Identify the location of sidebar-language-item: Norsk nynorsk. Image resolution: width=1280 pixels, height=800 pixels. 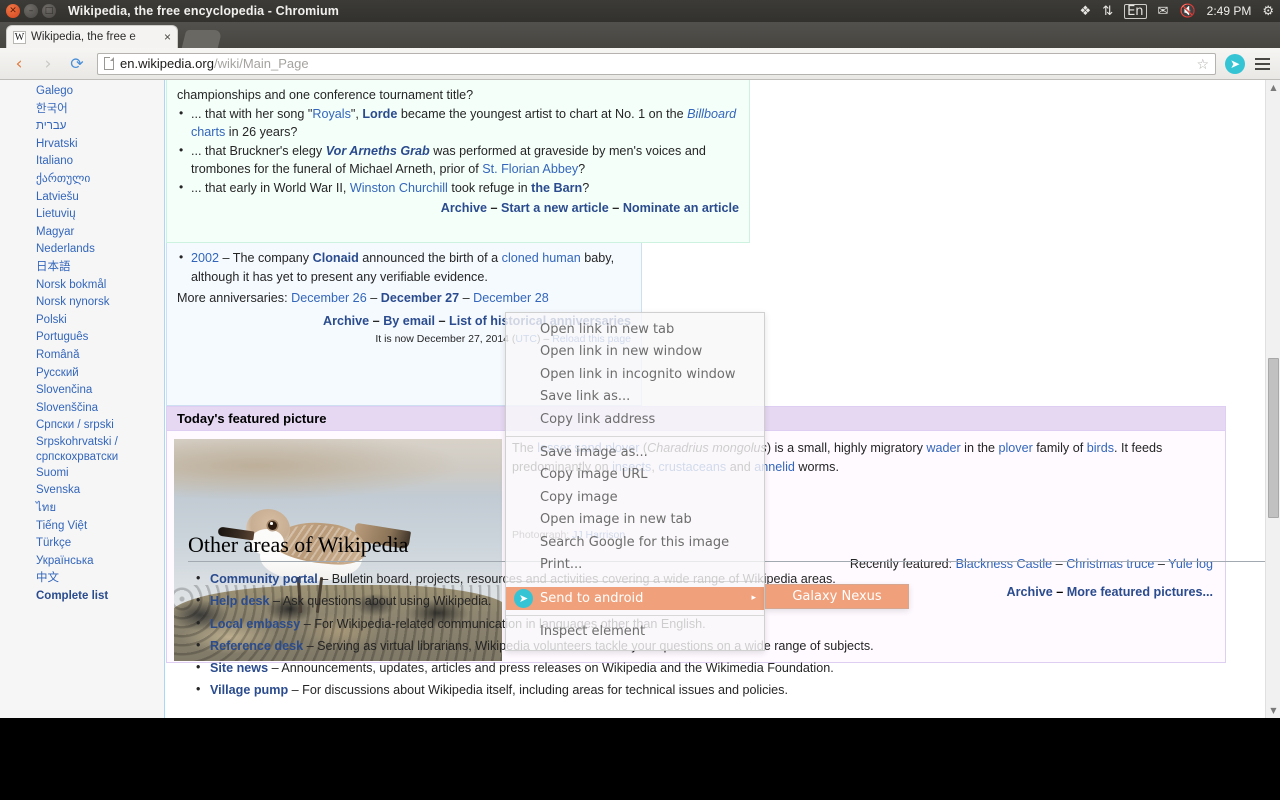
(100, 303).